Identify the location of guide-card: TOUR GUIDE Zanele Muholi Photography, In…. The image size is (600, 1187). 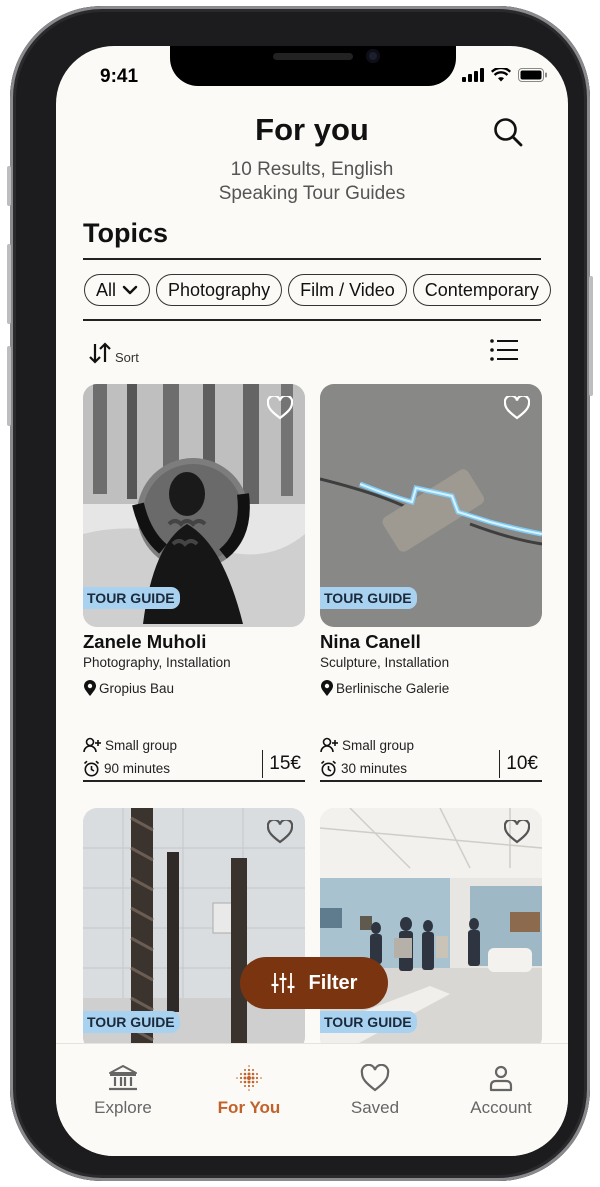
(194, 583).